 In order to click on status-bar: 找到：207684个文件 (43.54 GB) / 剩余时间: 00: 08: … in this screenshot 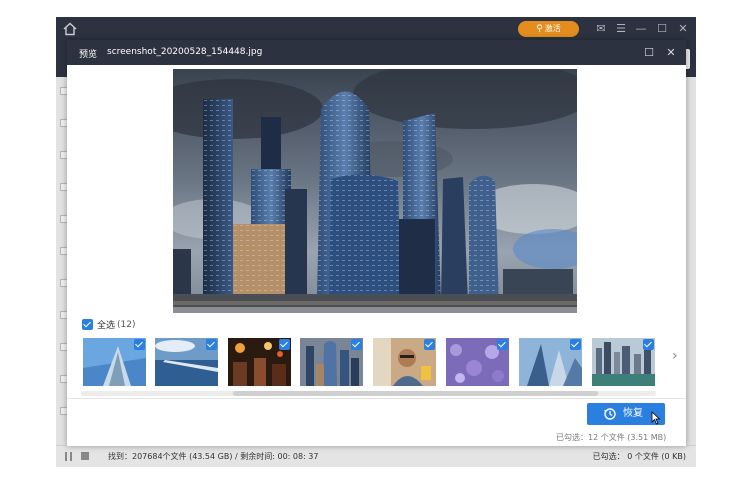, I will do `click(376, 456)`.